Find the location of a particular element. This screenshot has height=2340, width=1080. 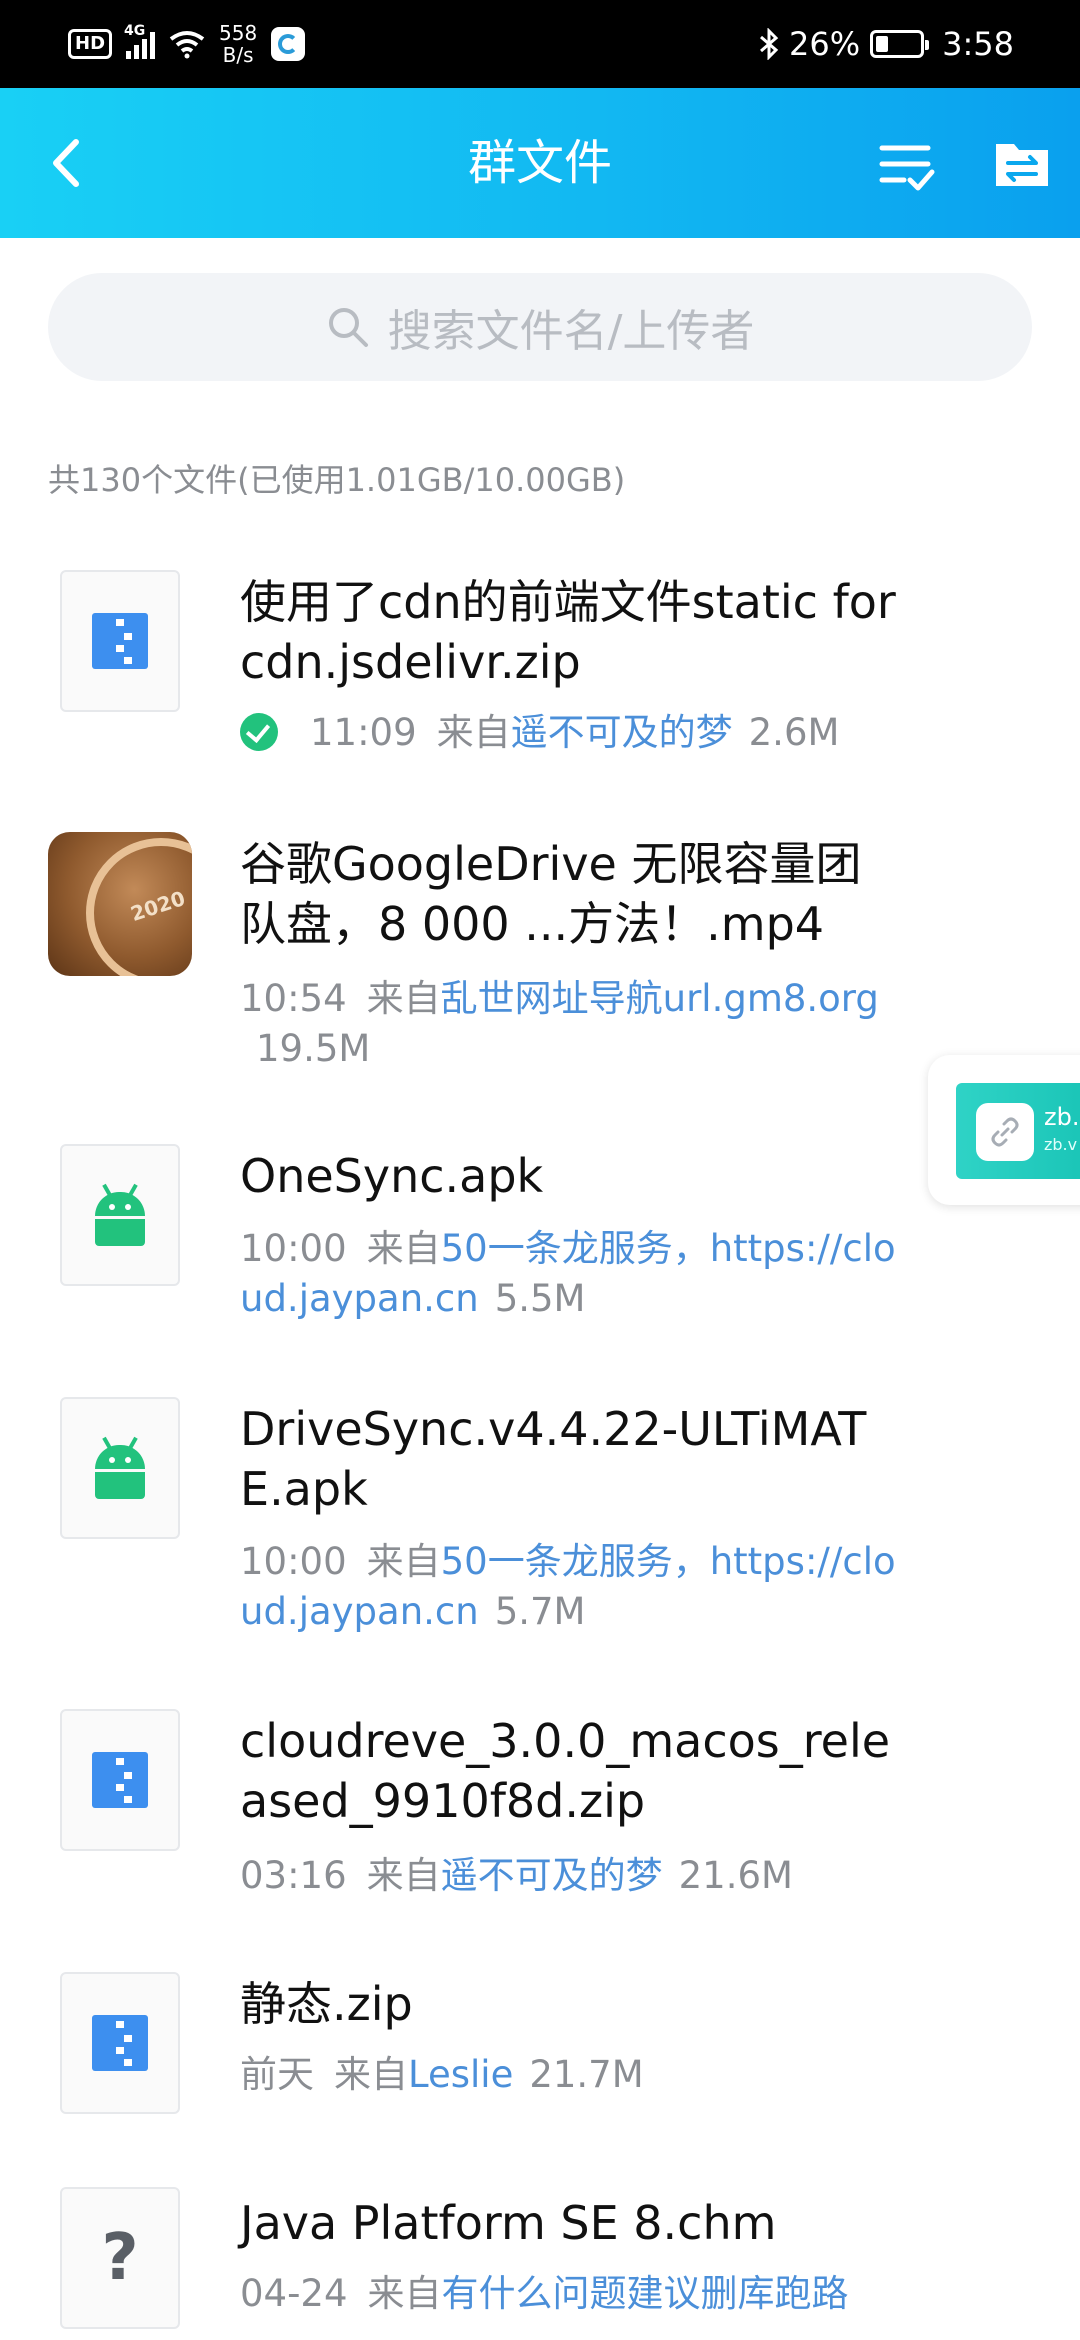

floating-link-subtitle: zb.v is located at coordinates (1061, 1144).